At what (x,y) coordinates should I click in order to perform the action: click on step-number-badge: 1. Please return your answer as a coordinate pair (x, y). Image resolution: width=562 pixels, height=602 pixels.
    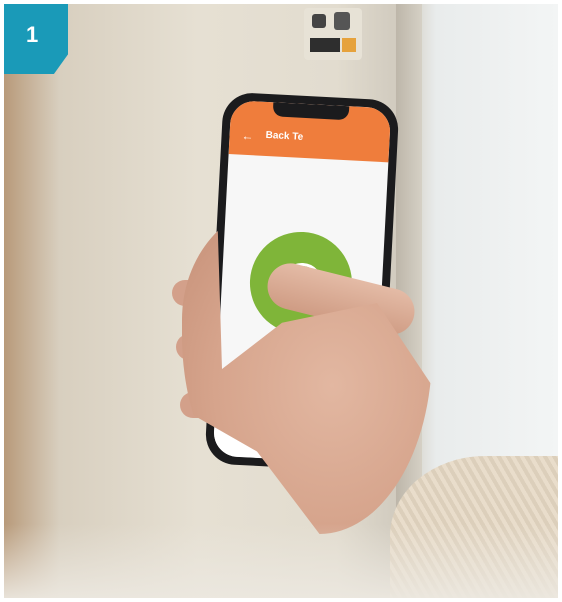
    Looking at the image, I should click on (36, 39).